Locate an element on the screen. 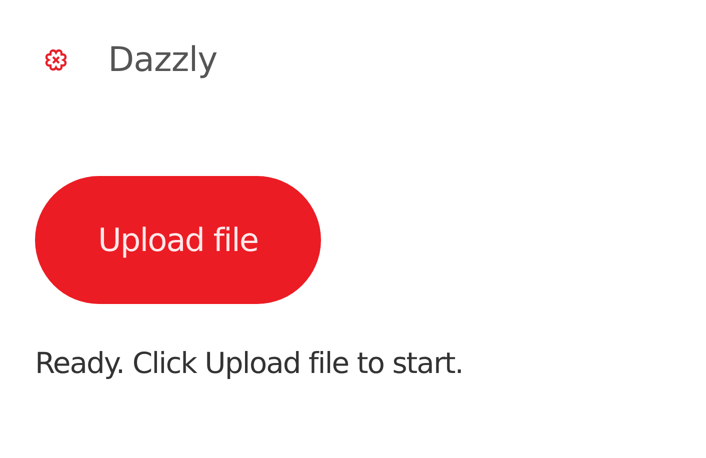 This screenshot has width=706, height=458. status-text: Ready. Click Upload file to start. is located at coordinates (249, 363).